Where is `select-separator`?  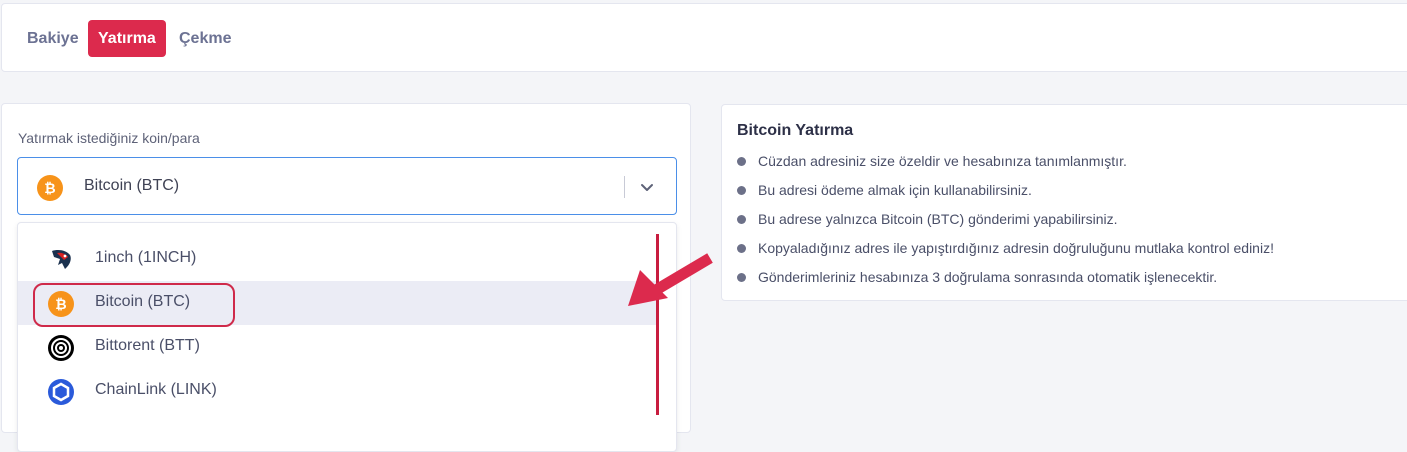
select-separator is located at coordinates (624, 187).